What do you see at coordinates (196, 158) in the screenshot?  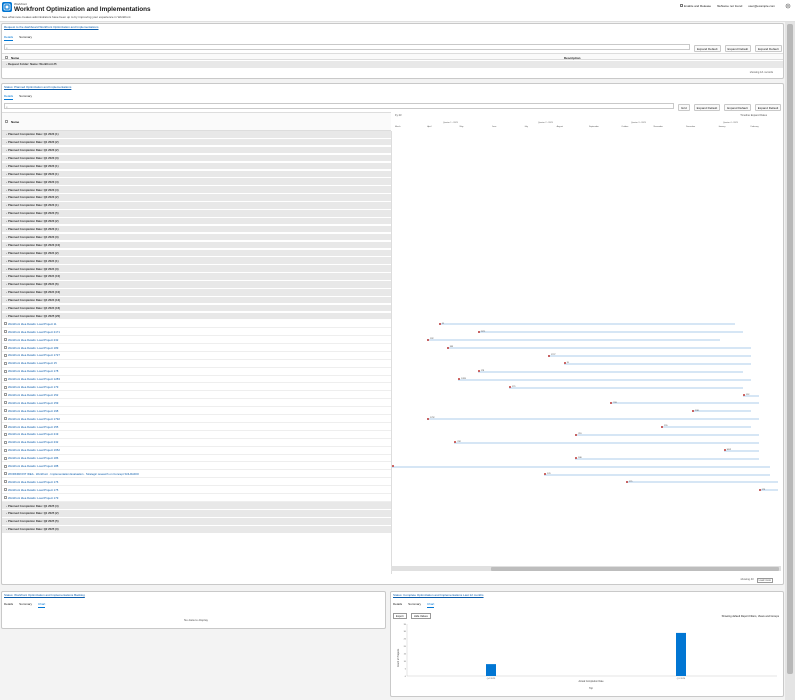 I see `group-row: › Planned Completion Date: Q1 2023 (3)` at bounding box center [196, 158].